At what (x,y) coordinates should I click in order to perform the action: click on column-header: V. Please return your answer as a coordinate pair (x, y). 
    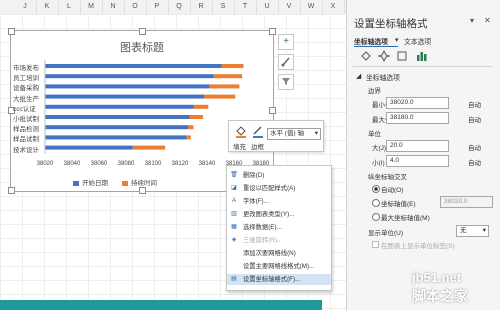
    Looking at the image, I should click on (289, 7).